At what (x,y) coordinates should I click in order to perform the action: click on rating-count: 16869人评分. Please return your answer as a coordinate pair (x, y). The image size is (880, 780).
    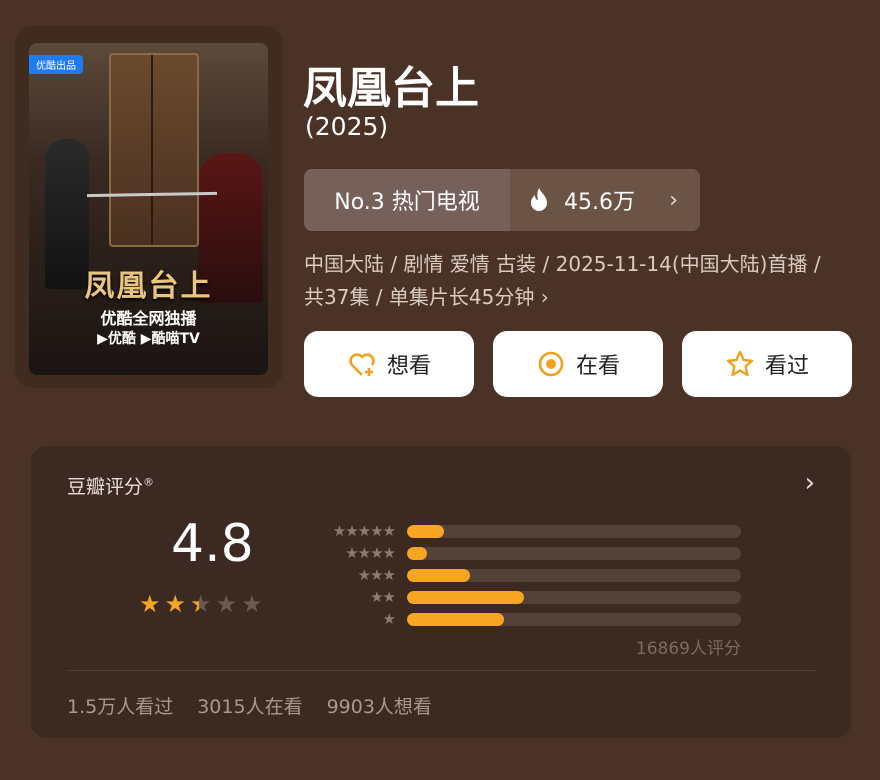
    Looking at the image, I should click on (688, 649).